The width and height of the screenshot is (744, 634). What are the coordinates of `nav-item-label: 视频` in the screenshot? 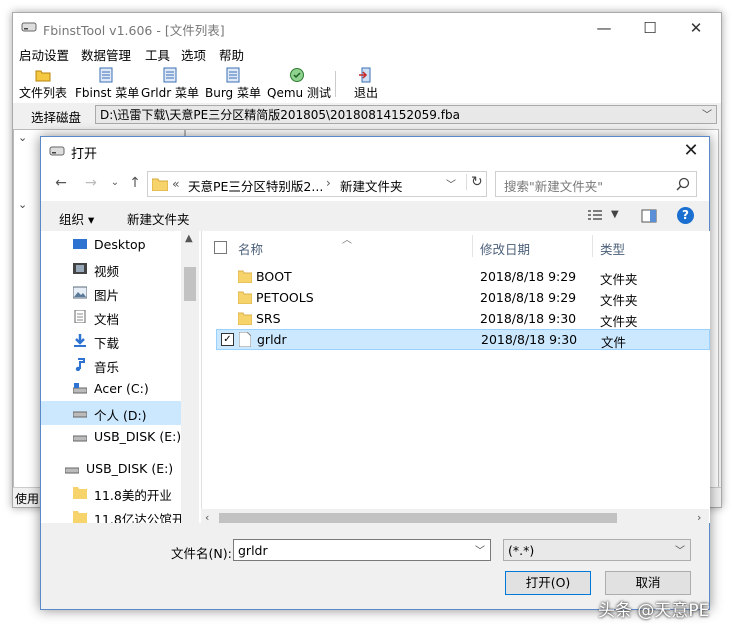 It's located at (107, 271).